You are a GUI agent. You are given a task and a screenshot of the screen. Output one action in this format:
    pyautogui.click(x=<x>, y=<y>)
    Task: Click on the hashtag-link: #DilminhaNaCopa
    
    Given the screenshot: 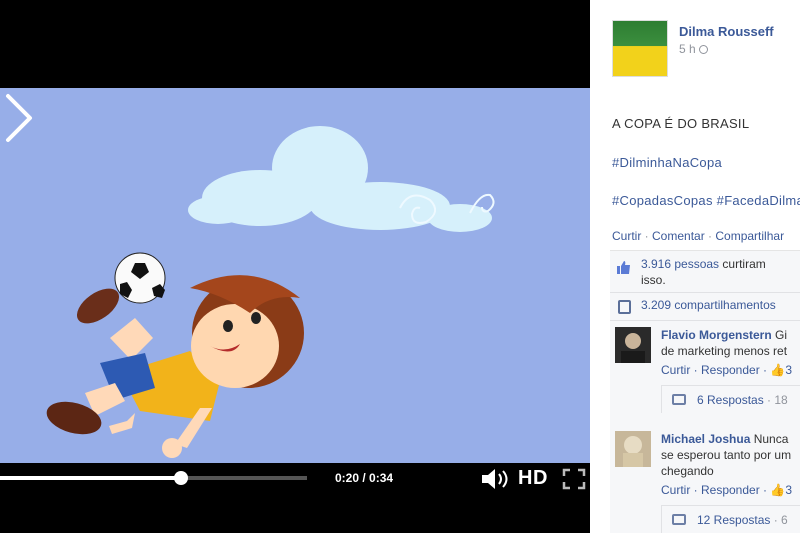 What is the action you would take?
    pyautogui.click(x=667, y=162)
    